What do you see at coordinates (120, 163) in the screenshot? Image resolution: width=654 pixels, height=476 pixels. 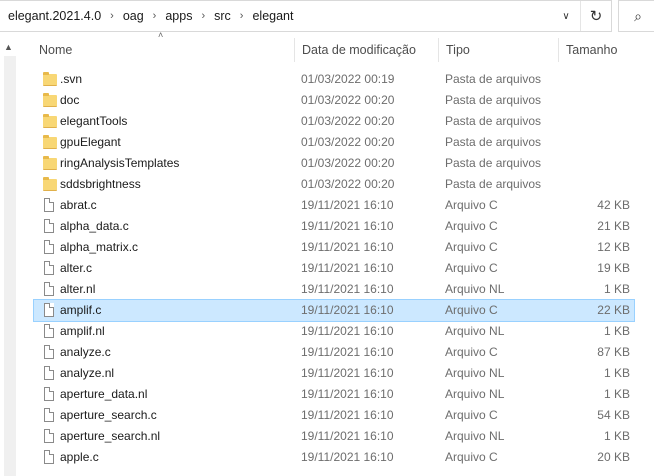 I see `file-name: ringAnalysisTemplates` at bounding box center [120, 163].